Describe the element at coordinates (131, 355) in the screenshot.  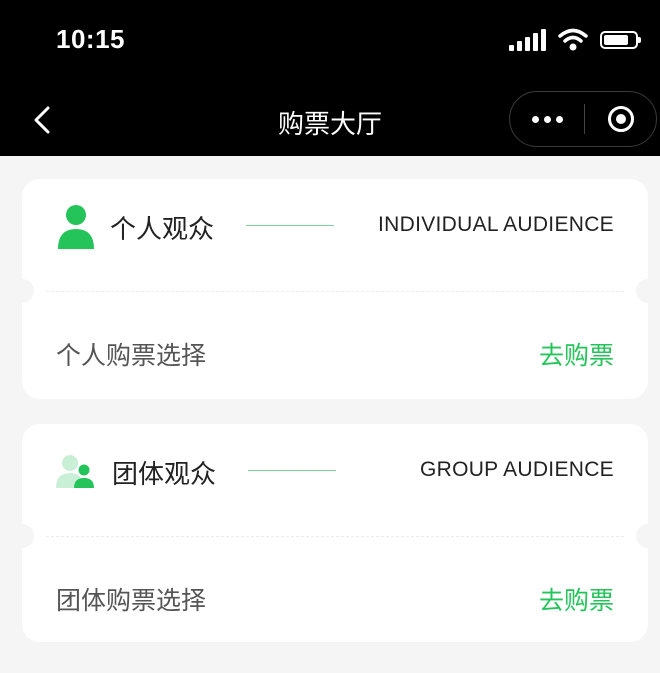
I see `option-label: 个人购票选择` at that location.